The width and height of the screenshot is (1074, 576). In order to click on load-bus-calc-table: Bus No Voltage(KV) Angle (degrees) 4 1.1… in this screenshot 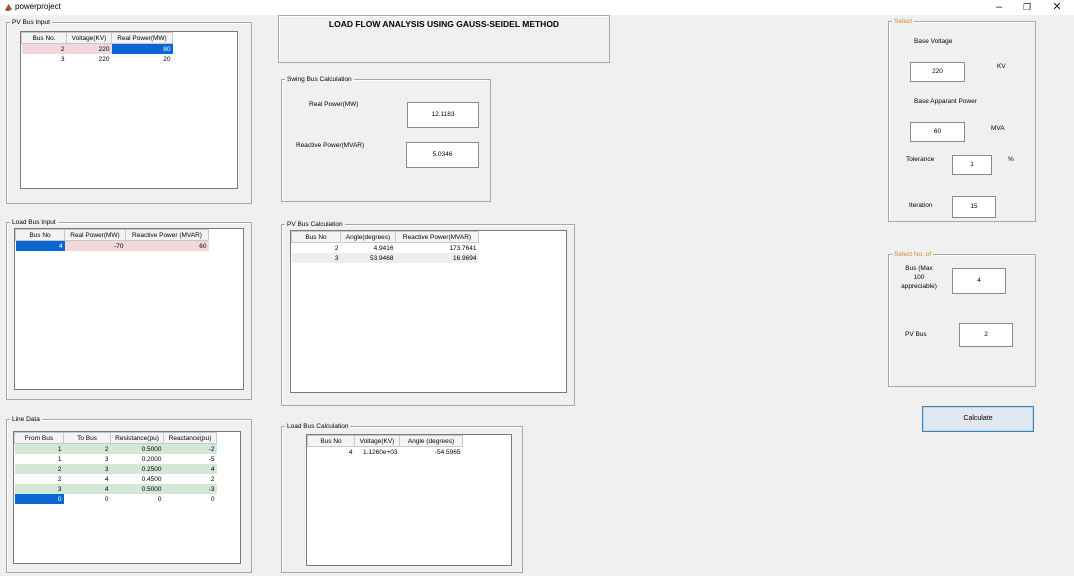, I will do `click(409, 500)`.